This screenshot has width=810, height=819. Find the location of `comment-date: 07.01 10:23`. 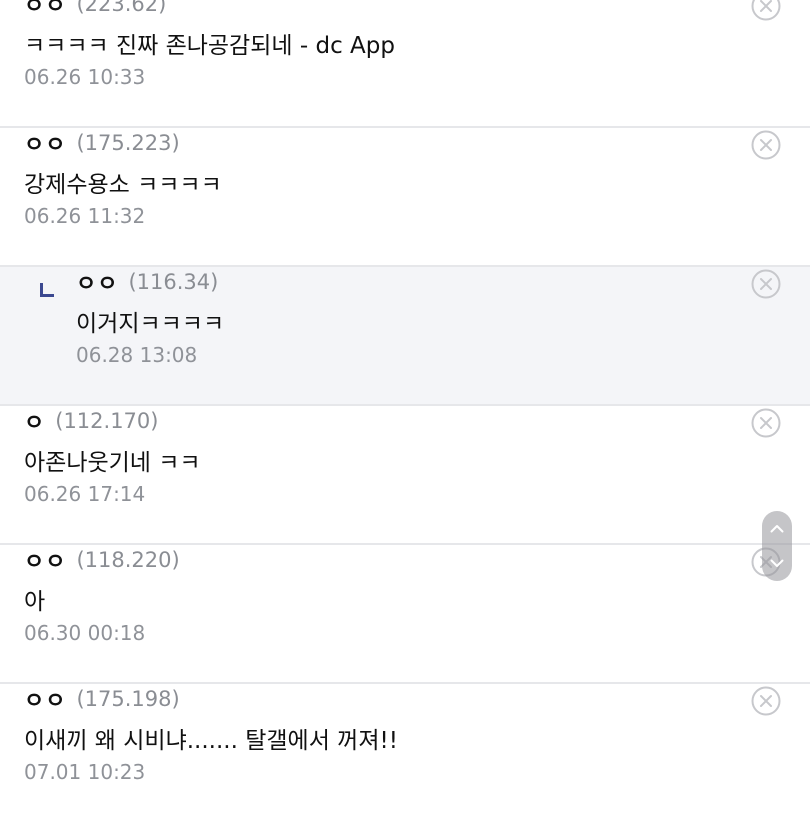

comment-date: 07.01 10:23 is located at coordinates (85, 772).